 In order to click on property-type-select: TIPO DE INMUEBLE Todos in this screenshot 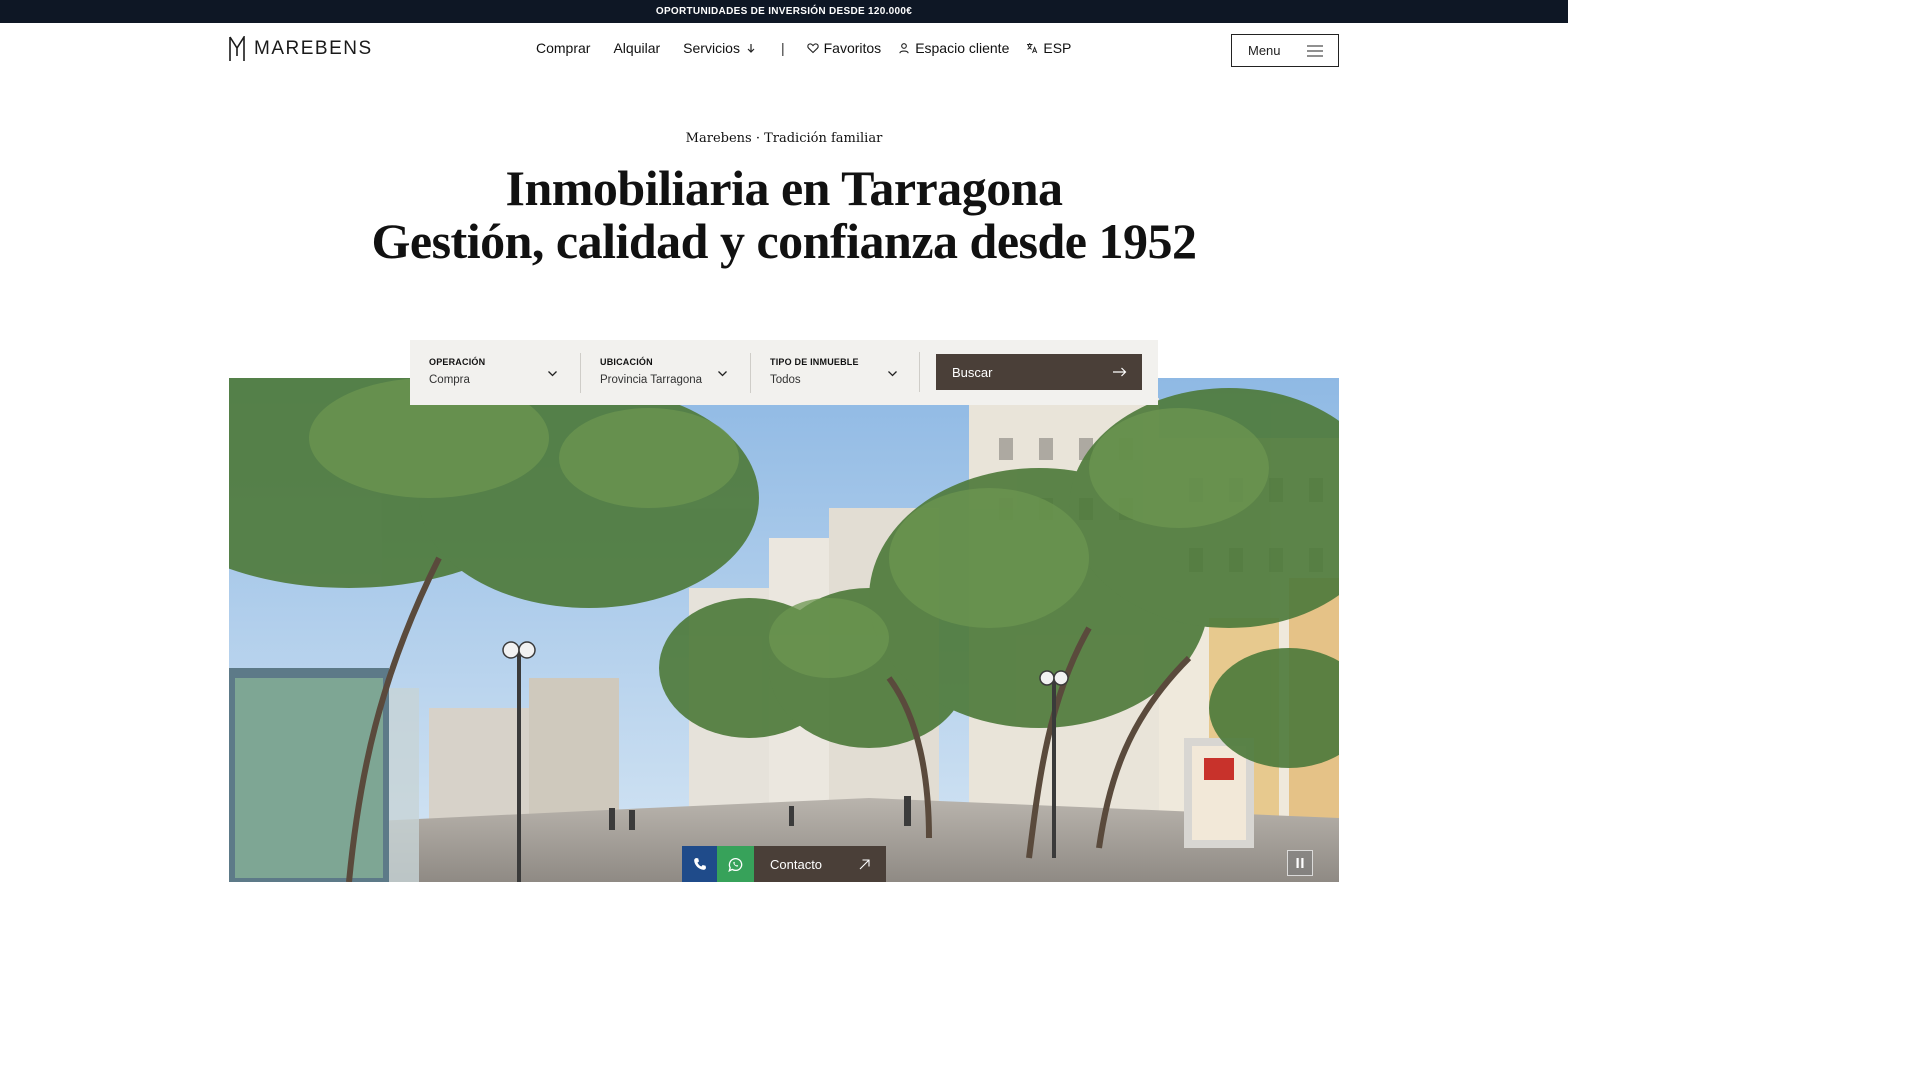, I will do `click(835, 372)`.